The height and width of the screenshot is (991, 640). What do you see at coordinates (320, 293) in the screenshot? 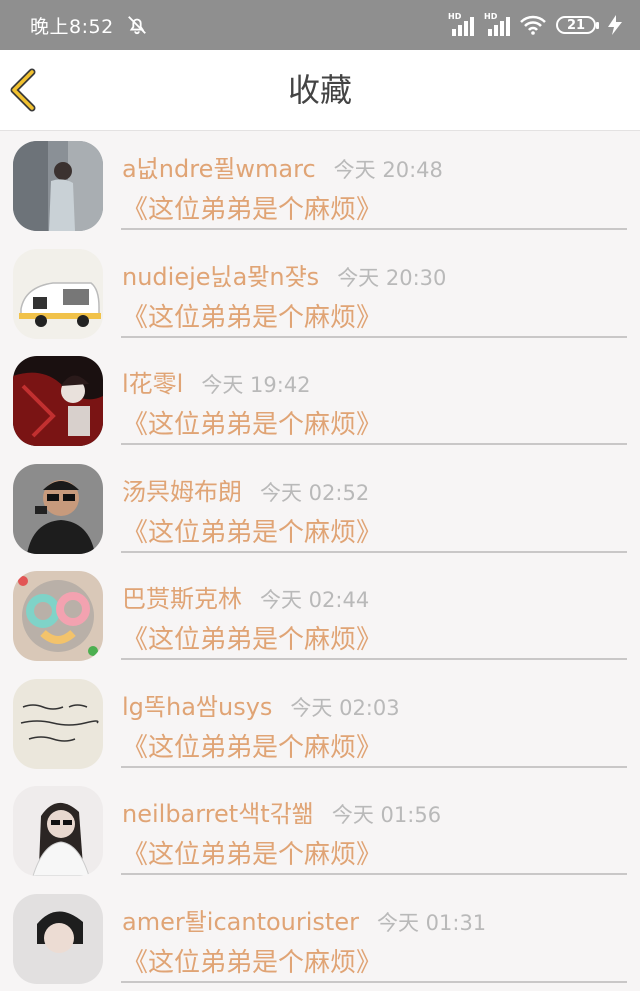
I see `favorite-item: nudieje닔a뫚n쟞s 今天 20:30 《这位弟弟是个麻烦》` at bounding box center [320, 293].